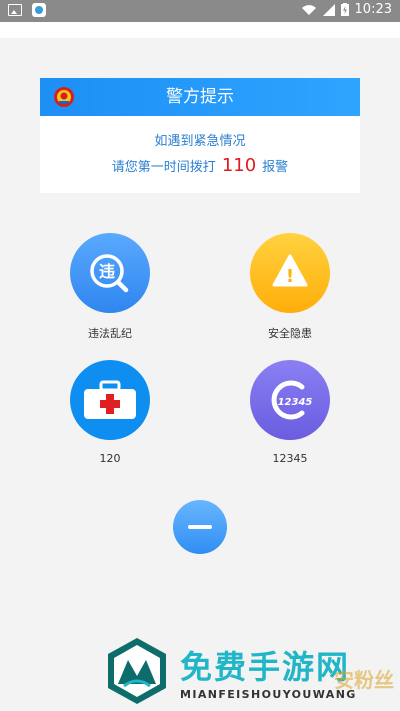 The image size is (400, 711). I want to click on notice-title: 警方提示, so click(200, 97).